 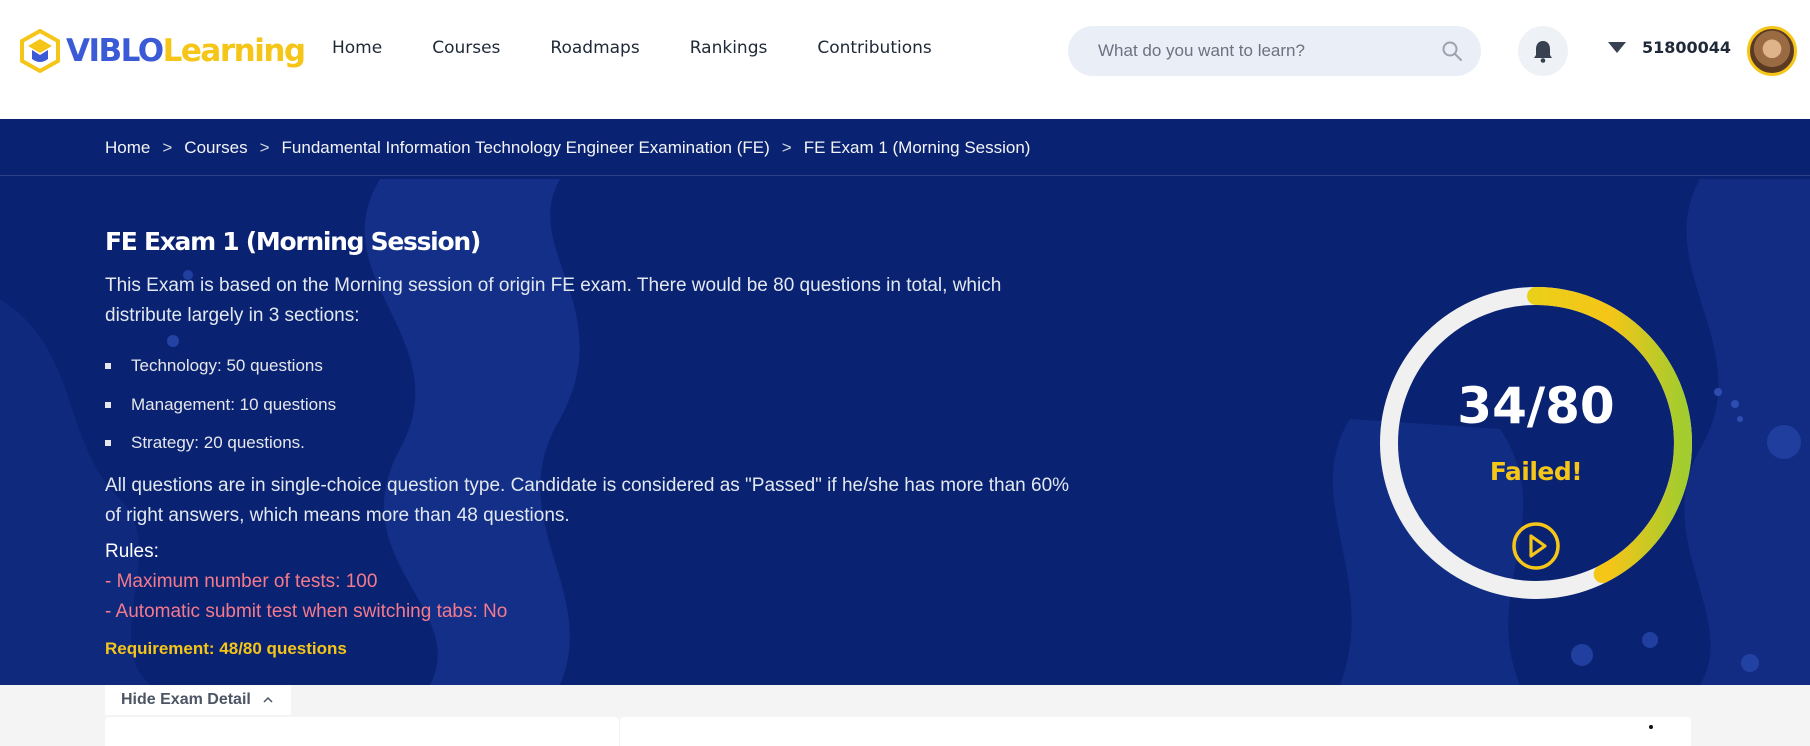 I want to click on notifications-button, so click(x=1543, y=51).